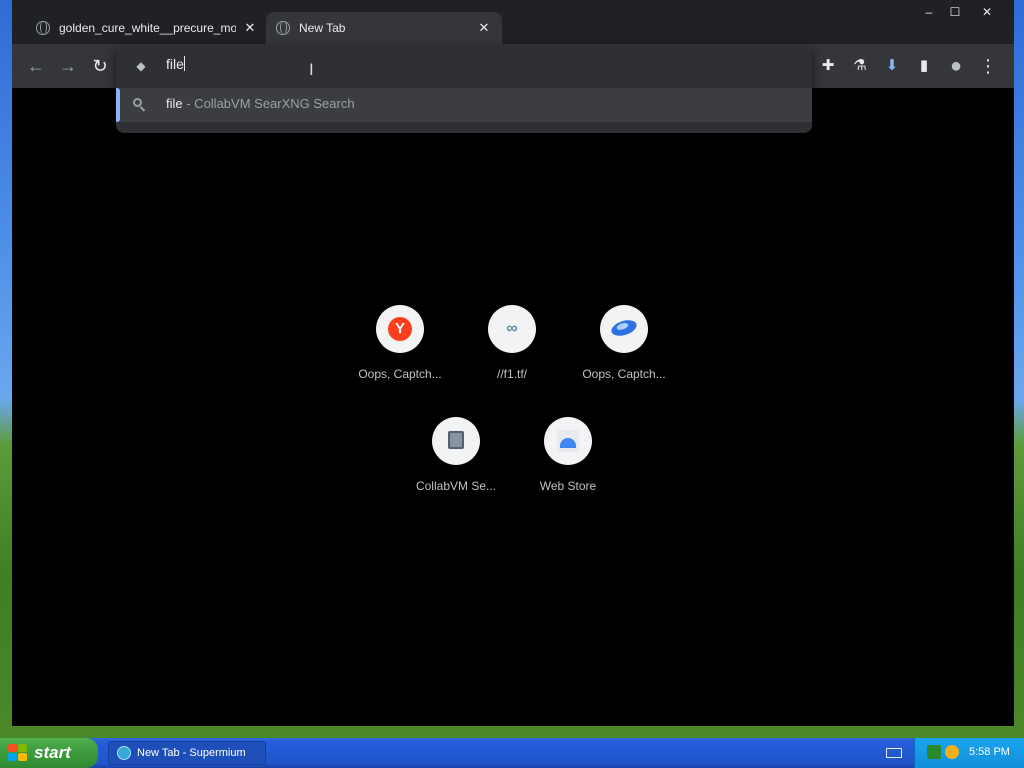  What do you see at coordinates (191, 753) in the screenshot?
I see `taskbar-item-label: New Tab - Supermium` at bounding box center [191, 753].